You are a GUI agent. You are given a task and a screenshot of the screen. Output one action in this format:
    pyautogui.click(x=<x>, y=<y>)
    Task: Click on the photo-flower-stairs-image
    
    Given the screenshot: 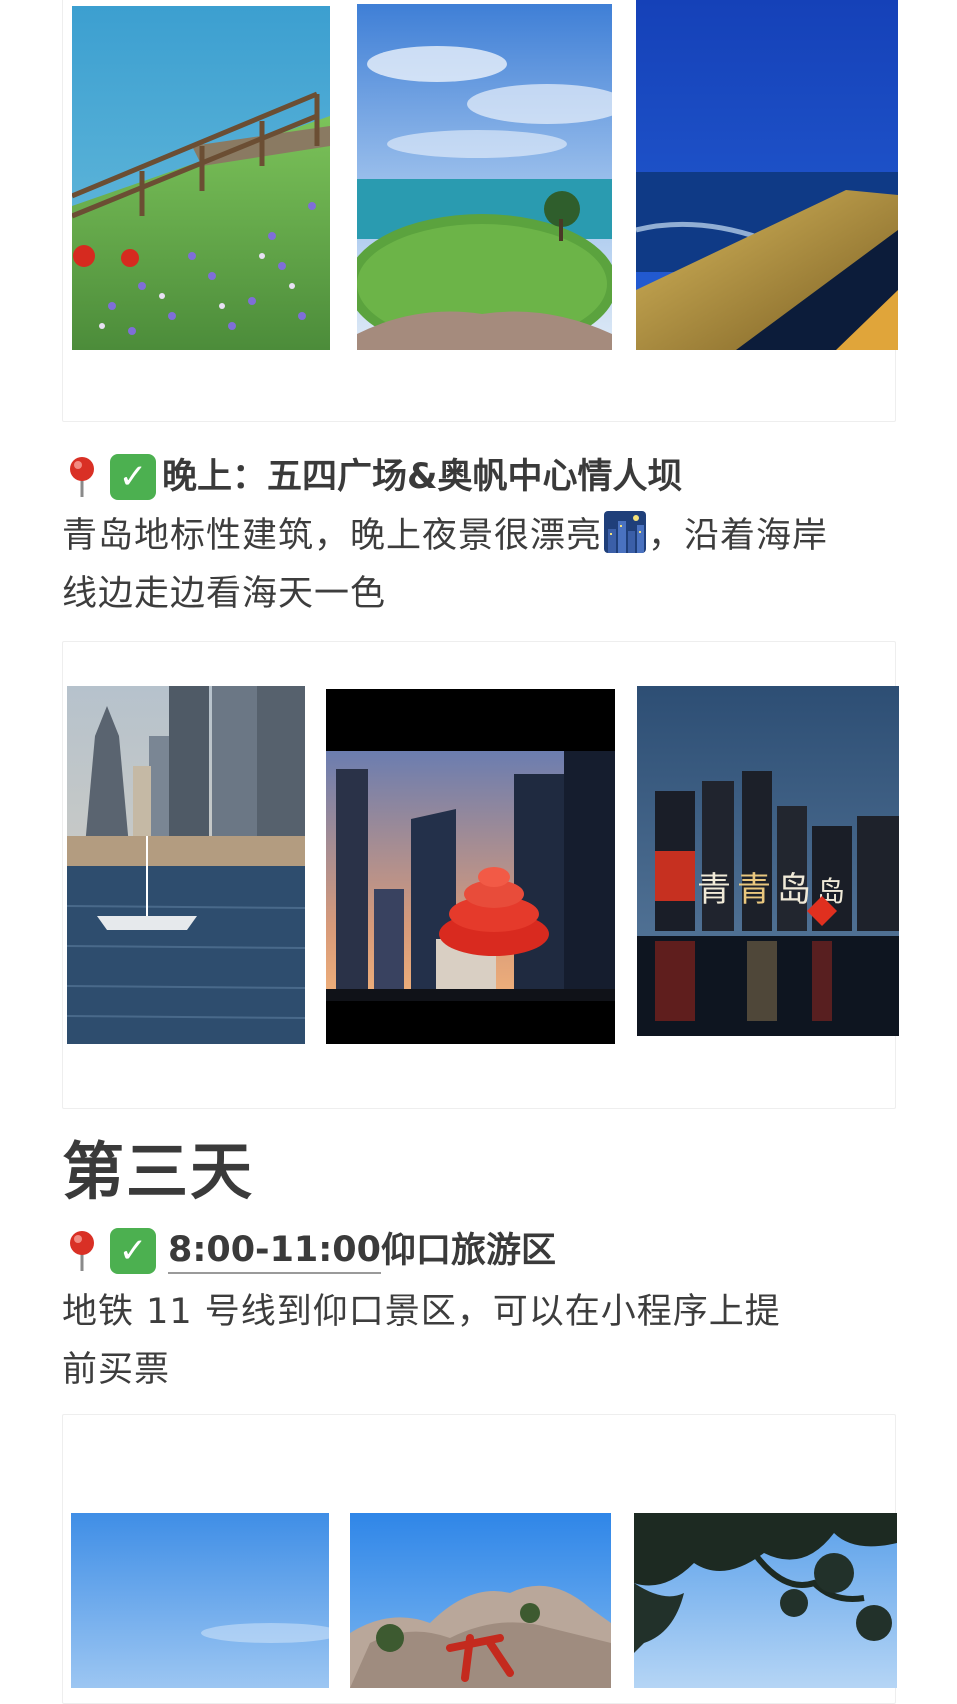 What is the action you would take?
    pyautogui.click(x=201, y=178)
    